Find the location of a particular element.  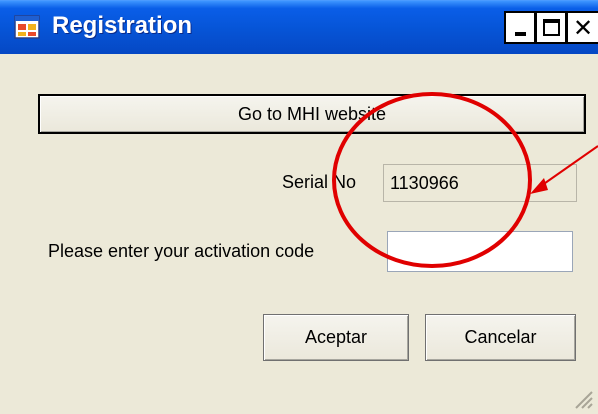

close-icon: ✕ is located at coordinates (583, 27).